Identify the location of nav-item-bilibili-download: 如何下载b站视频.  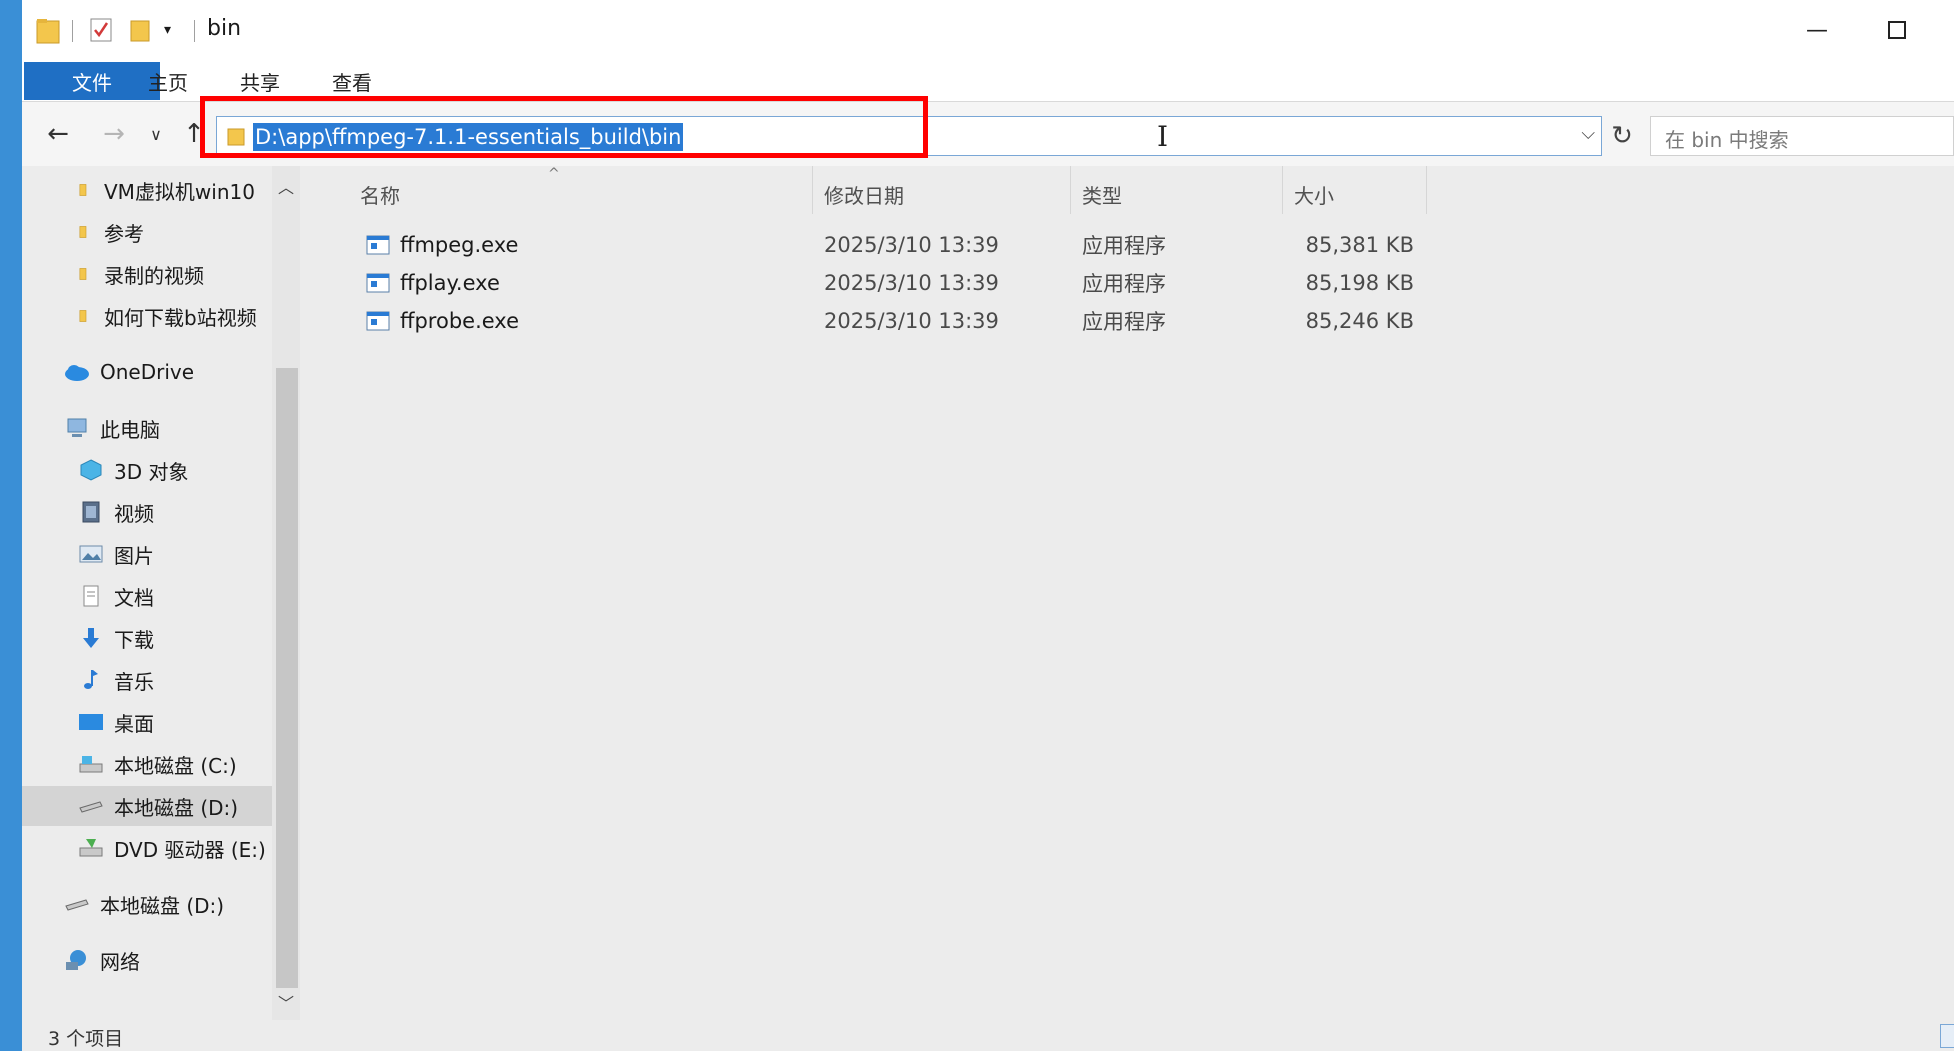
(147, 316).